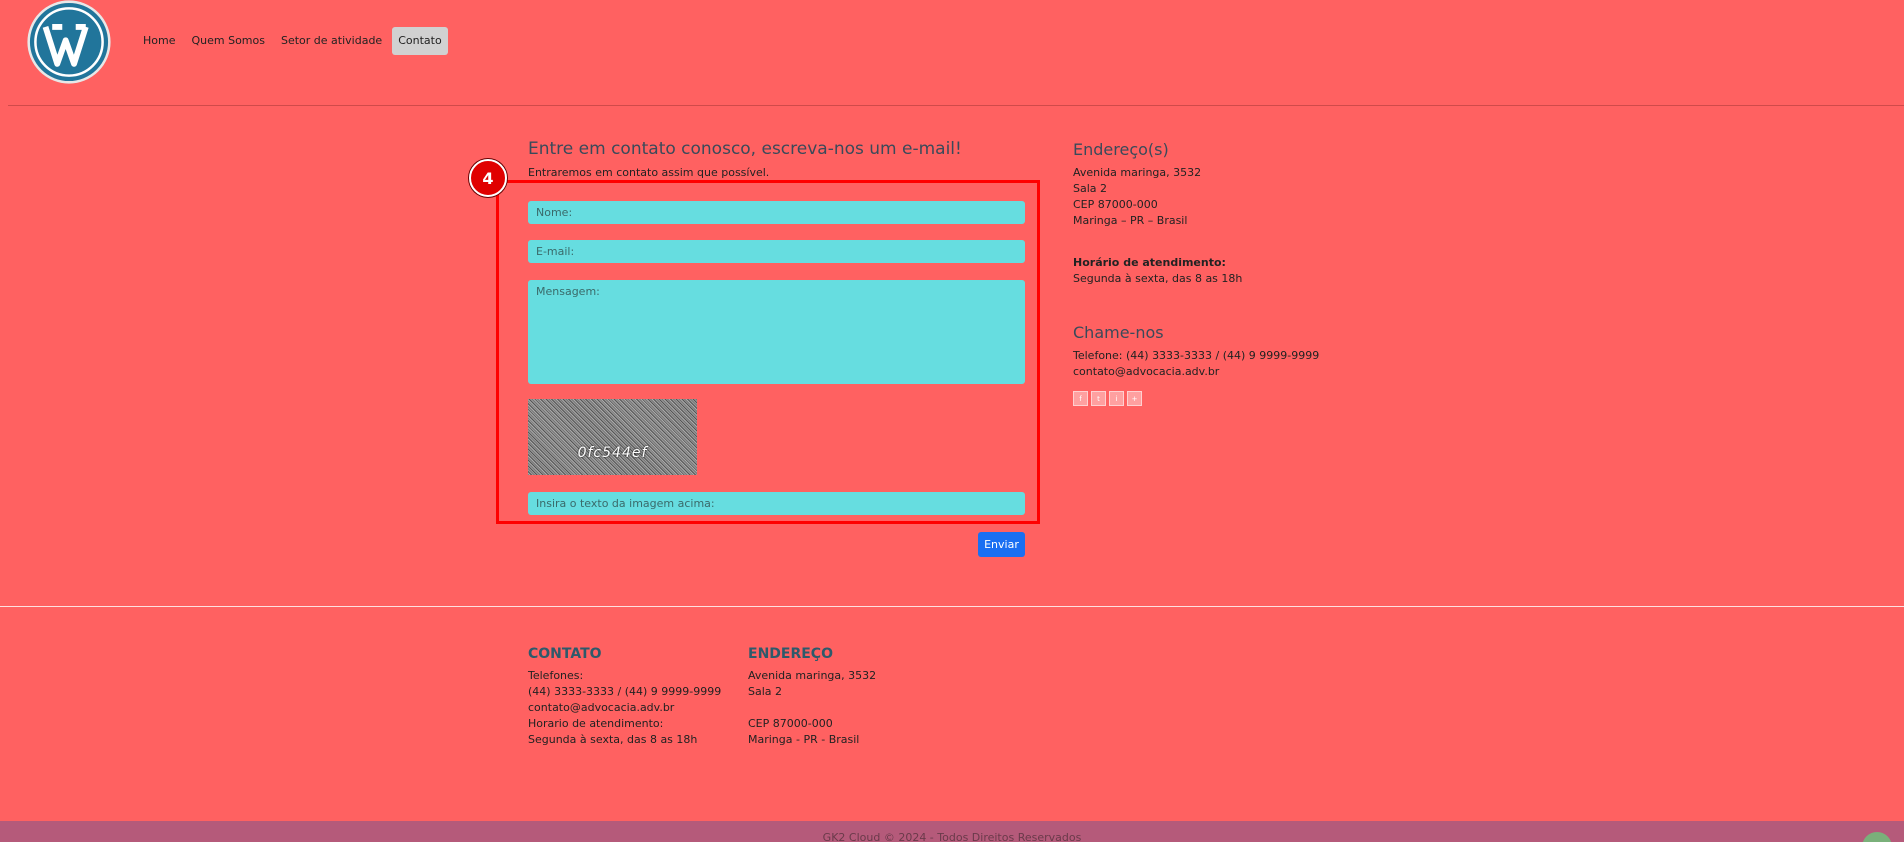 The width and height of the screenshot is (1904, 842). What do you see at coordinates (1080, 398) in the screenshot?
I see `facebook-icon: f` at bounding box center [1080, 398].